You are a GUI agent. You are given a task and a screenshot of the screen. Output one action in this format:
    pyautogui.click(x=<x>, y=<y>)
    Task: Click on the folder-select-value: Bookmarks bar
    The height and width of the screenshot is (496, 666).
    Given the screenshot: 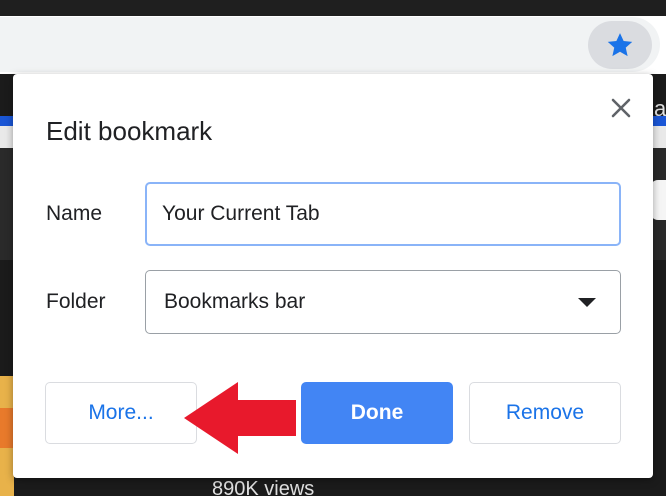 What is the action you would take?
    pyautogui.click(x=235, y=301)
    